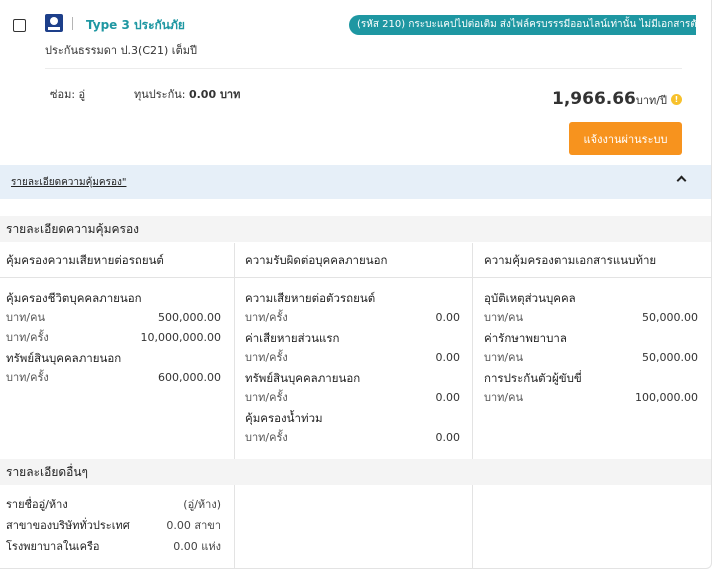  What do you see at coordinates (666, 397) in the screenshot?
I see `row-value: 100,000.00` at bounding box center [666, 397].